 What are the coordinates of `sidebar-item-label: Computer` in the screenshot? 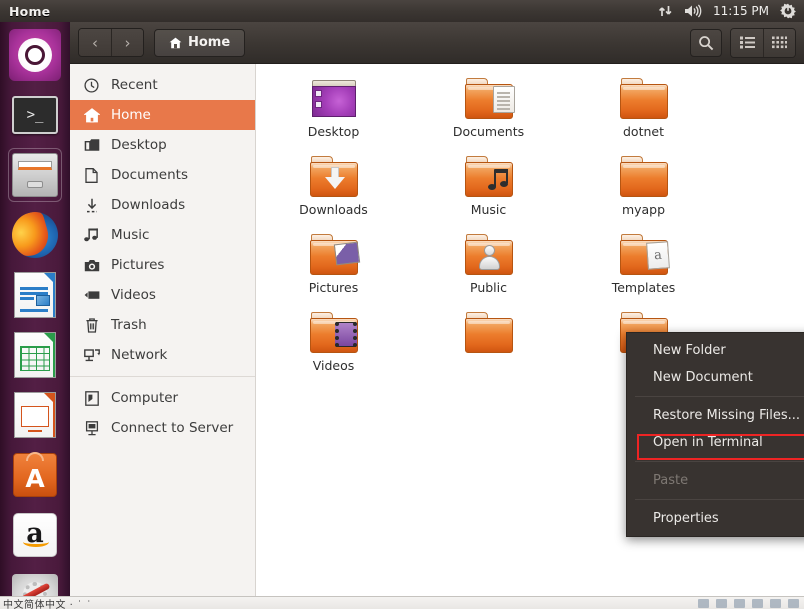 It's located at (145, 398).